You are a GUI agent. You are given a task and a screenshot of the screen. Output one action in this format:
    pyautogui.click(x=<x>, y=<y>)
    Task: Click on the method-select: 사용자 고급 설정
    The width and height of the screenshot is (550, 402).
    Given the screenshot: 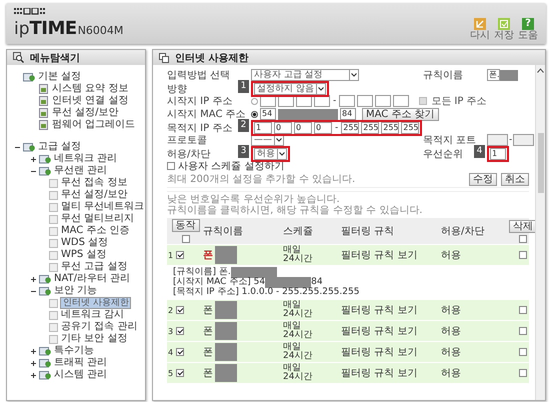 What is the action you would take?
    pyautogui.click(x=305, y=75)
    